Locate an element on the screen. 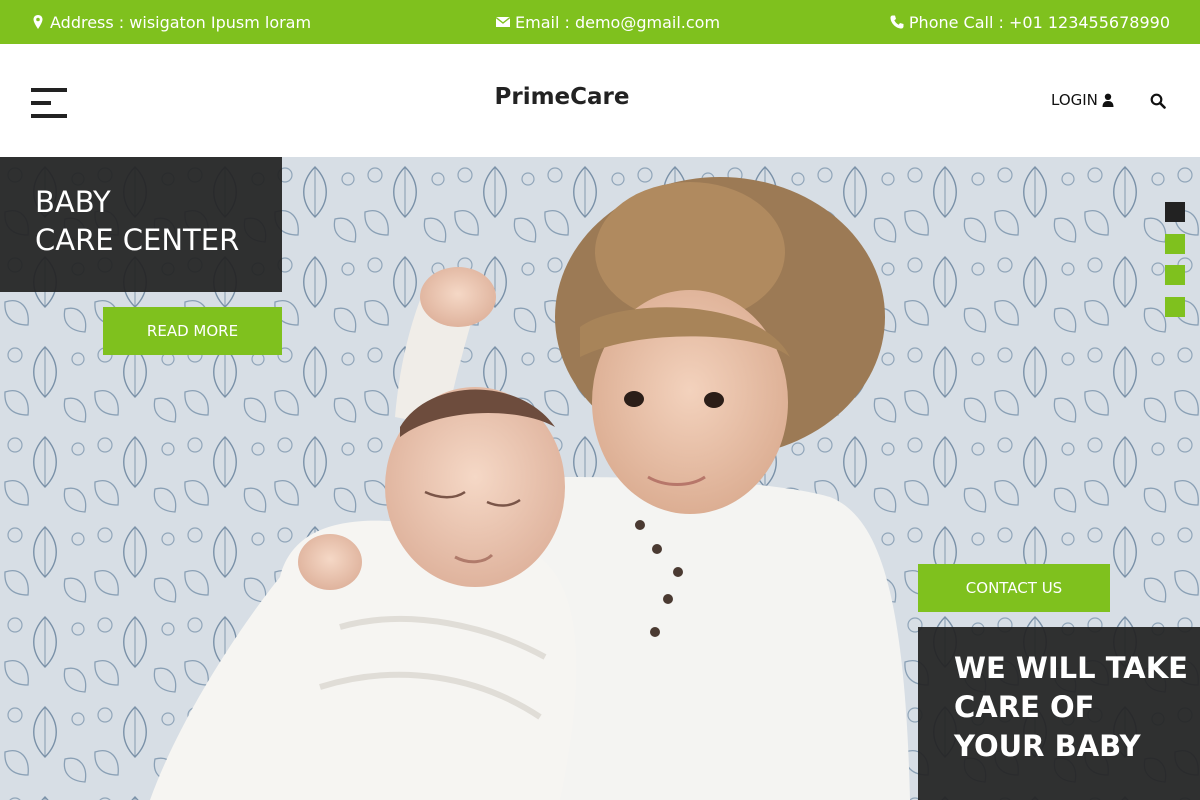 The height and width of the screenshot is (800, 1200). phone-info: Phone Call : +01 123455678990 is located at coordinates (1029, 22).